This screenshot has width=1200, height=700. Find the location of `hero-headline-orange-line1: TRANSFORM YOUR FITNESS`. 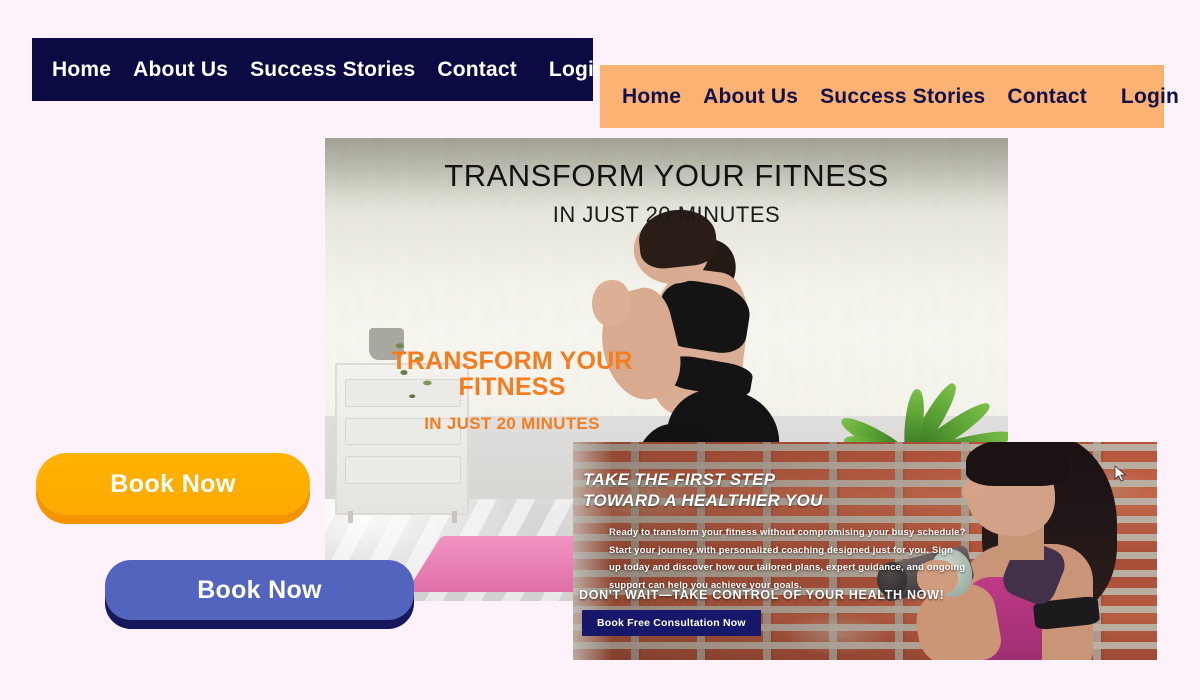

hero-headline-orange-line1: TRANSFORM YOUR FITNESS is located at coordinates (512, 374).